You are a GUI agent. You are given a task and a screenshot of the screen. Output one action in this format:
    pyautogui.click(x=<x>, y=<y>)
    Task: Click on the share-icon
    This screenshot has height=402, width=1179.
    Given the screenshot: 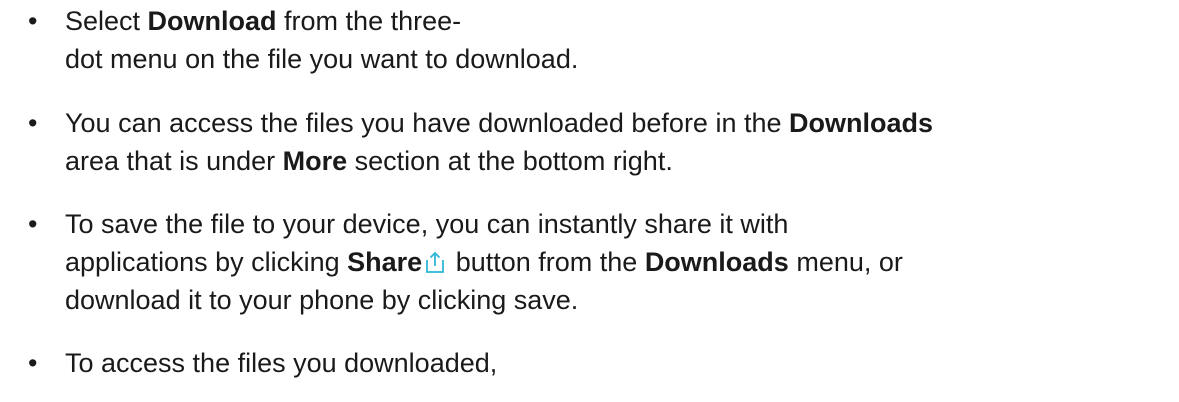 What is the action you would take?
    pyautogui.click(x=435, y=259)
    